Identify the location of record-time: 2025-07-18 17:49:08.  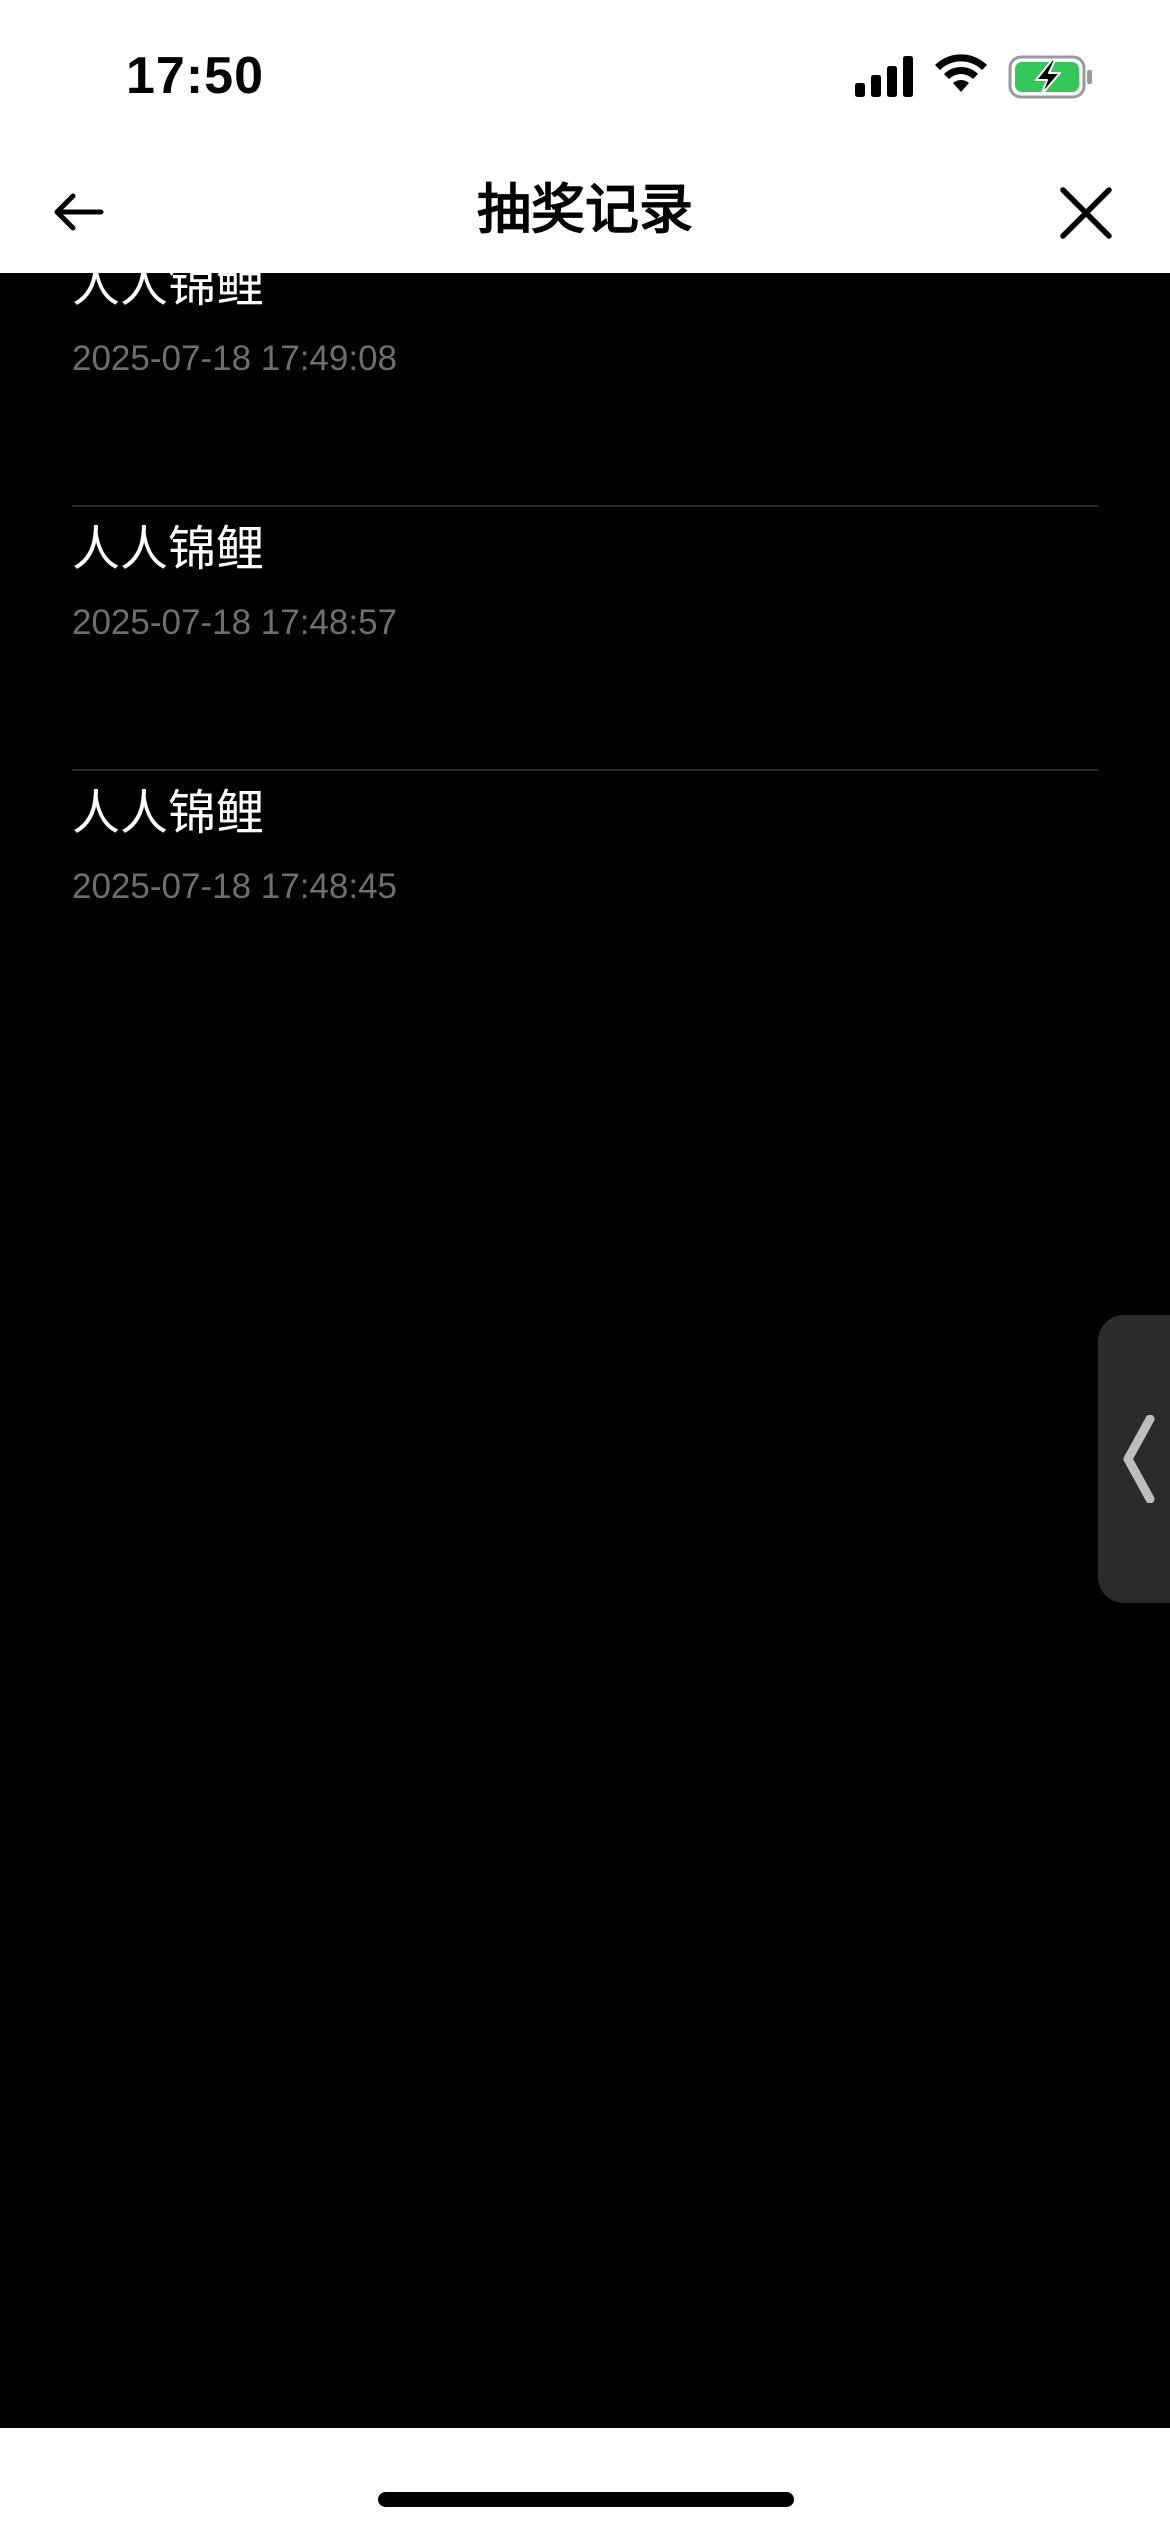
(234, 358).